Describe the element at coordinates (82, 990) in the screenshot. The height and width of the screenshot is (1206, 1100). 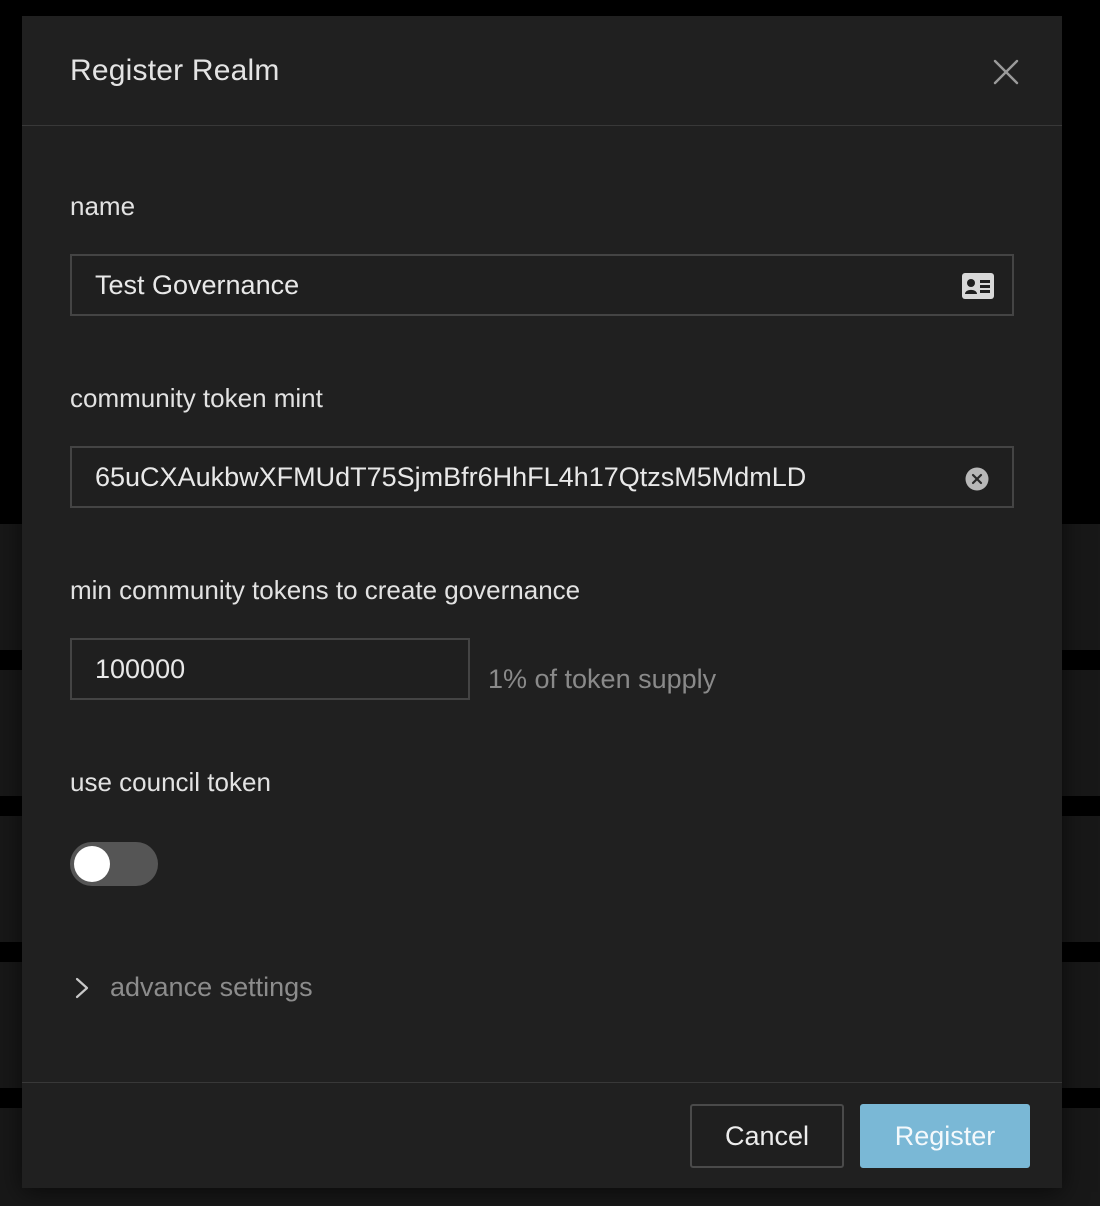
I see `chevron-right-icon` at that location.